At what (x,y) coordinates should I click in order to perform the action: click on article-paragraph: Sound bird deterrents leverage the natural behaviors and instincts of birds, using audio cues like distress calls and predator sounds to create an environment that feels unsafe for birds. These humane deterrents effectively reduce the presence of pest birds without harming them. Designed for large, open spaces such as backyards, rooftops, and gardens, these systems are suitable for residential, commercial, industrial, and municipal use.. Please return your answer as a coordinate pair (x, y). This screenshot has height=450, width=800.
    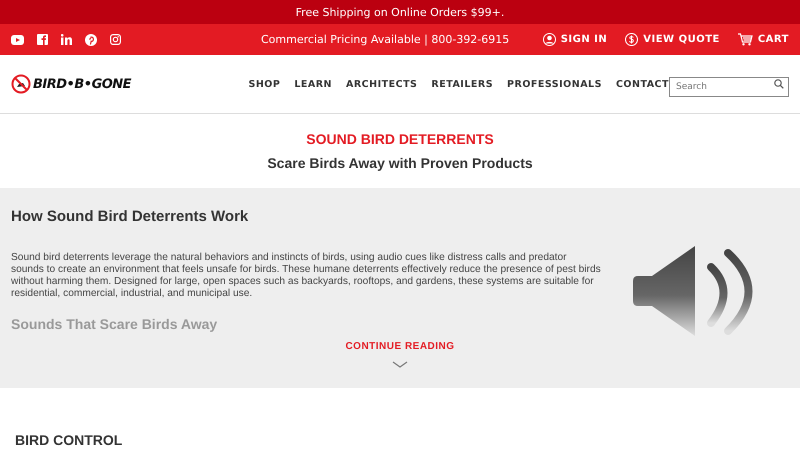
    Looking at the image, I should click on (306, 276).